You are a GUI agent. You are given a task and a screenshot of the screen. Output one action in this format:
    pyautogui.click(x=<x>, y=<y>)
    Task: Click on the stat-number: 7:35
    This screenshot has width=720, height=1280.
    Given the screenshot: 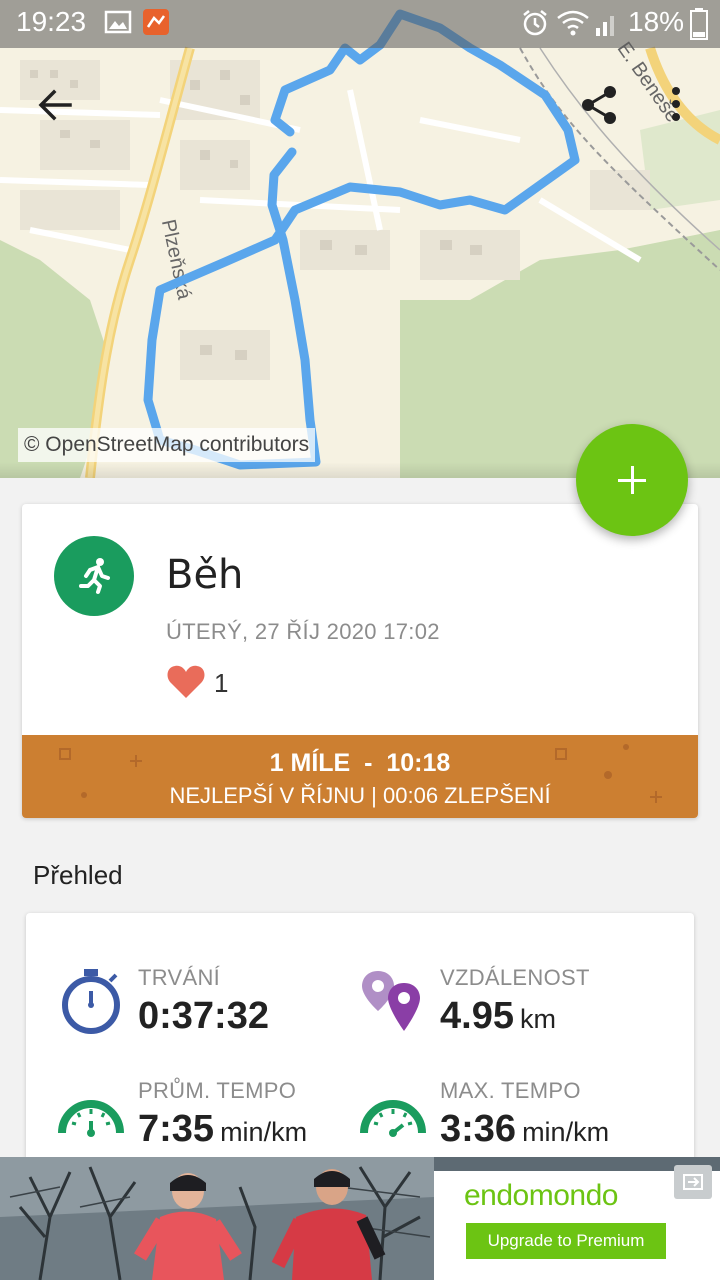 What is the action you would take?
    pyautogui.click(x=176, y=1129)
    